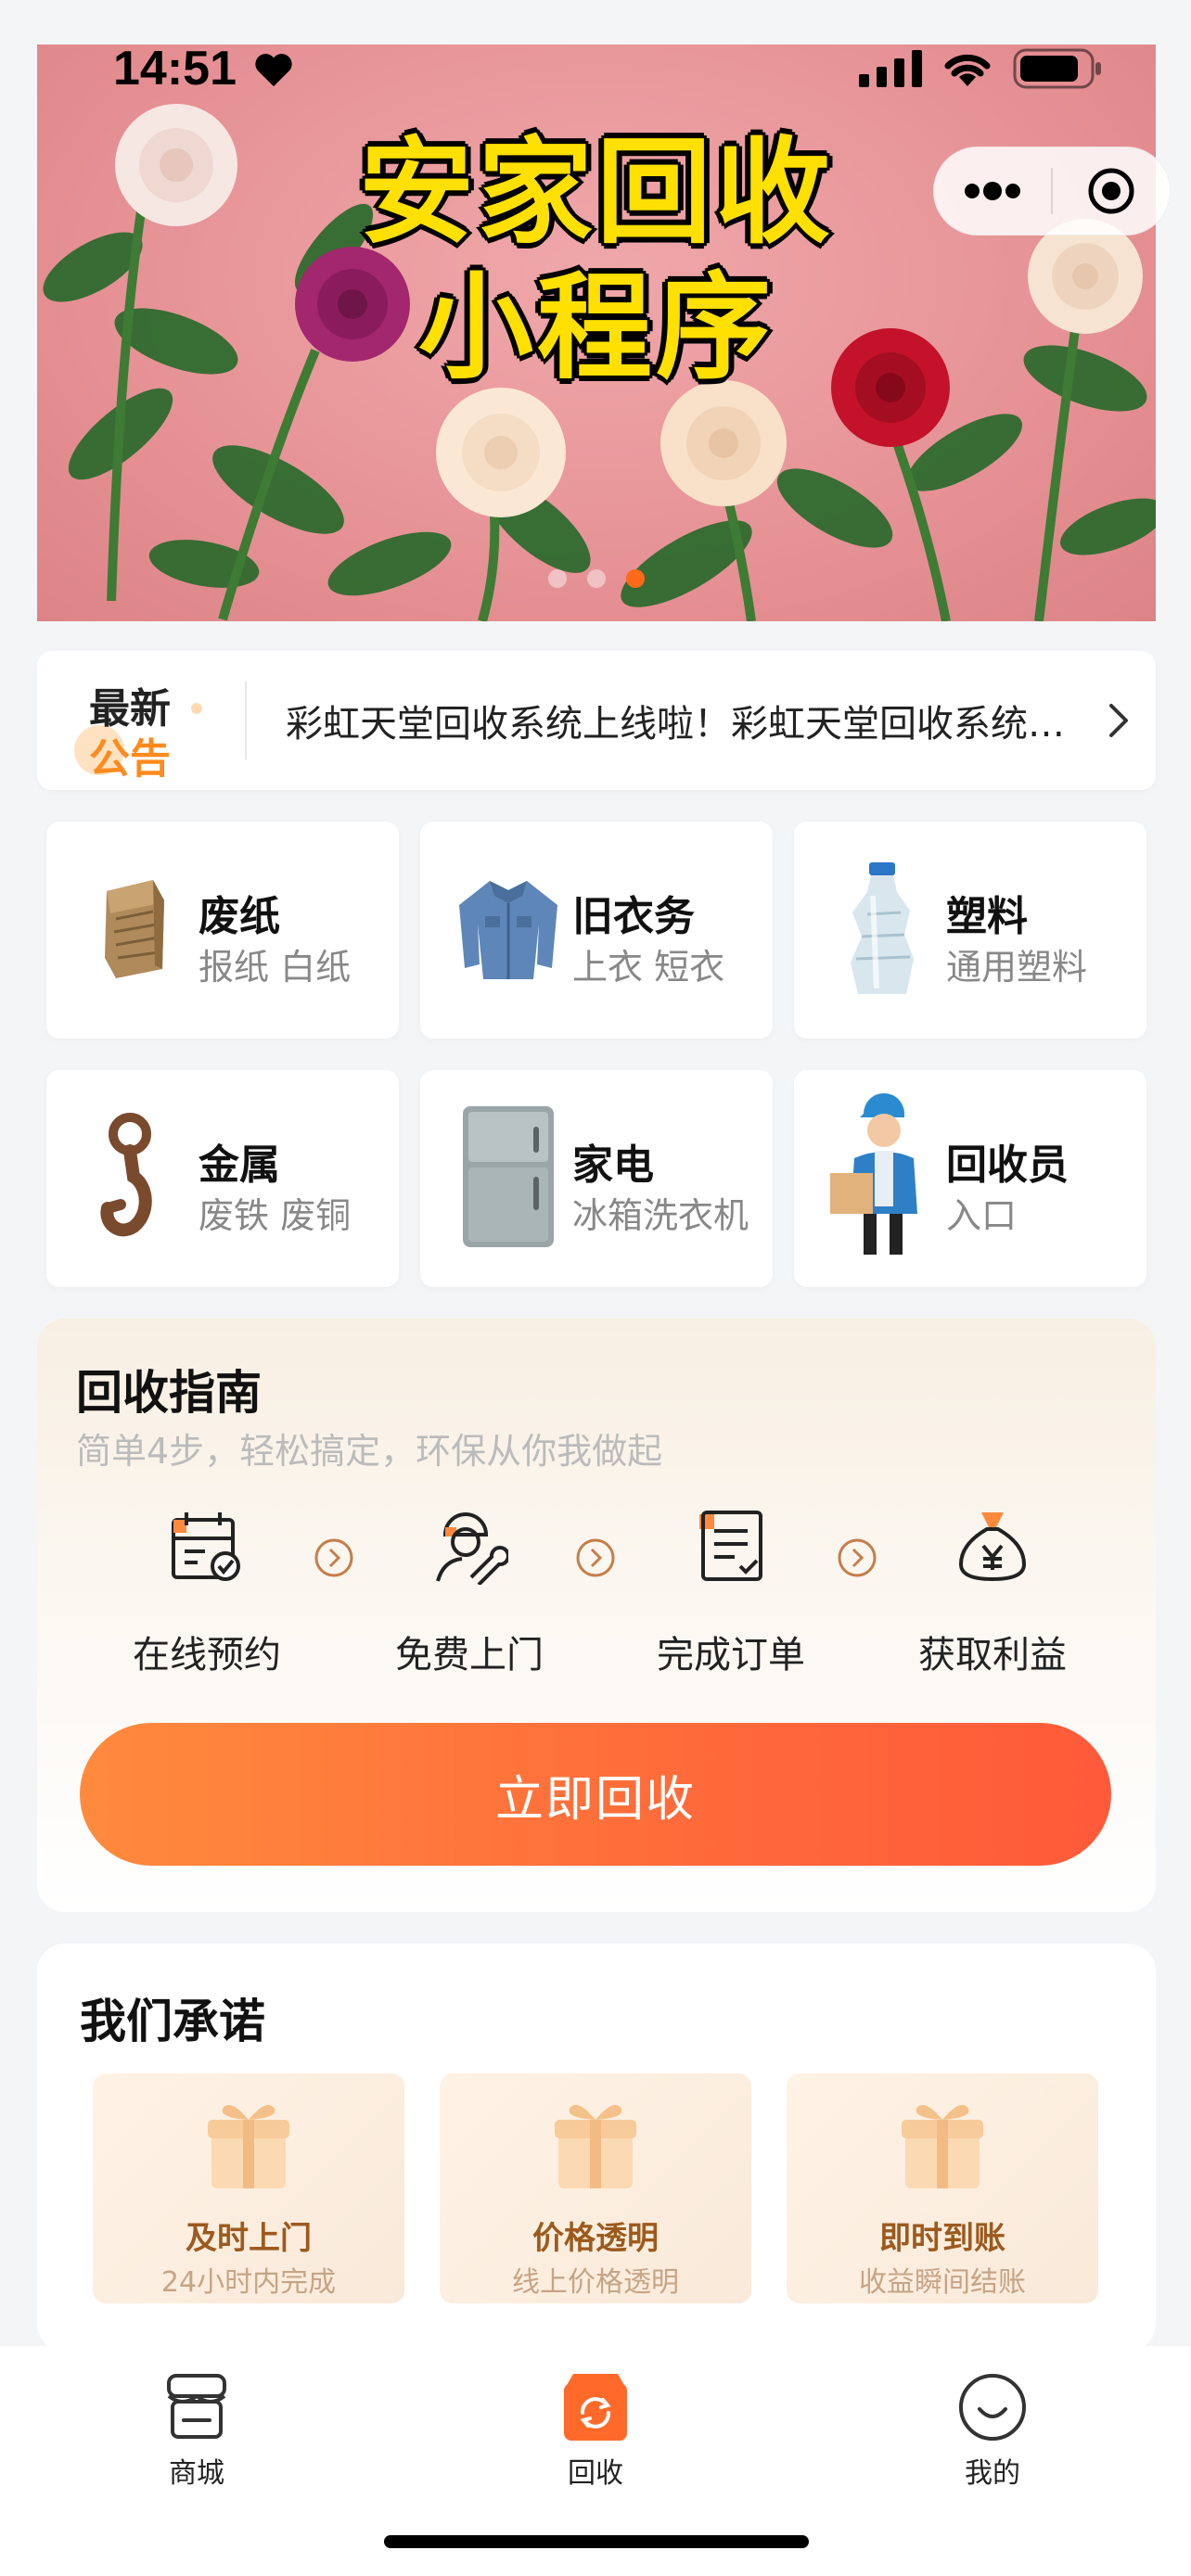  What do you see at coordinates (992, 1591) in the screenshot?
I see `guide-step: 获取利益` at bounding box center [992, 1591].